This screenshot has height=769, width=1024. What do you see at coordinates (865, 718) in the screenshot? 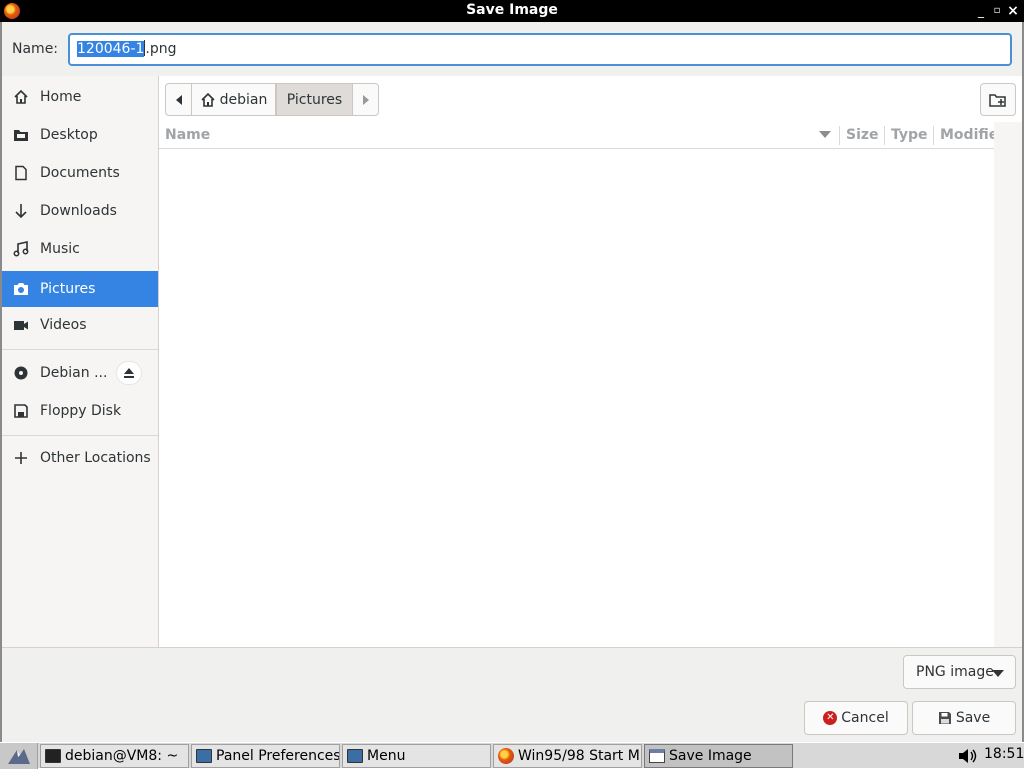
I see `cancel-label: Cancel` at bounding box center [865, 718].